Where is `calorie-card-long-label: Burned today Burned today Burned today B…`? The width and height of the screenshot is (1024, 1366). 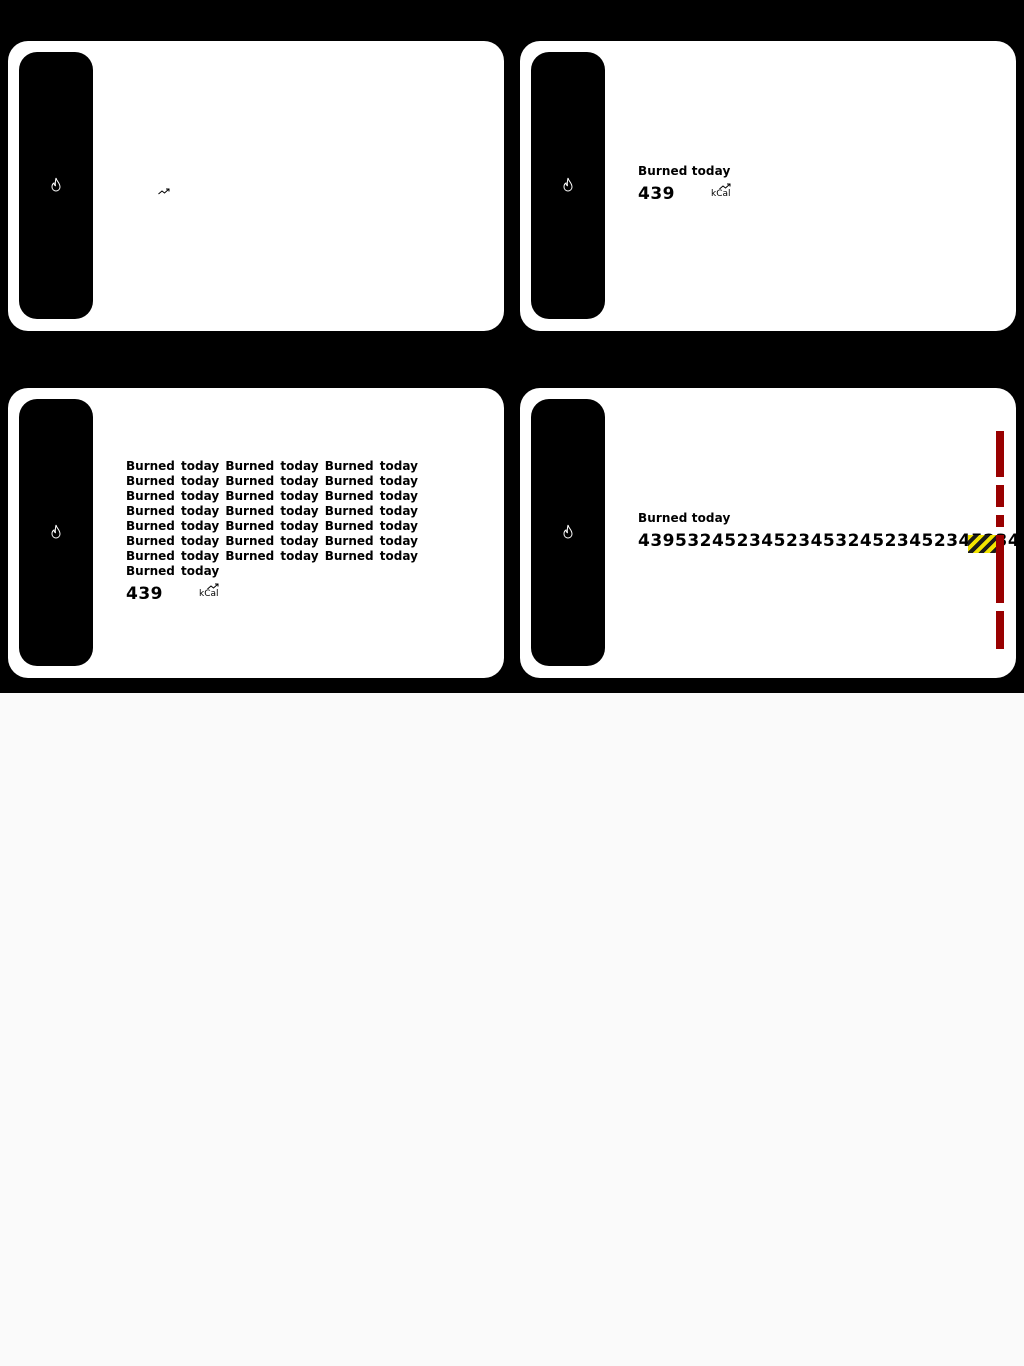
calorie-card-long-label: Burned today Burned today Burned today B… is located at coordinates (256, 533).